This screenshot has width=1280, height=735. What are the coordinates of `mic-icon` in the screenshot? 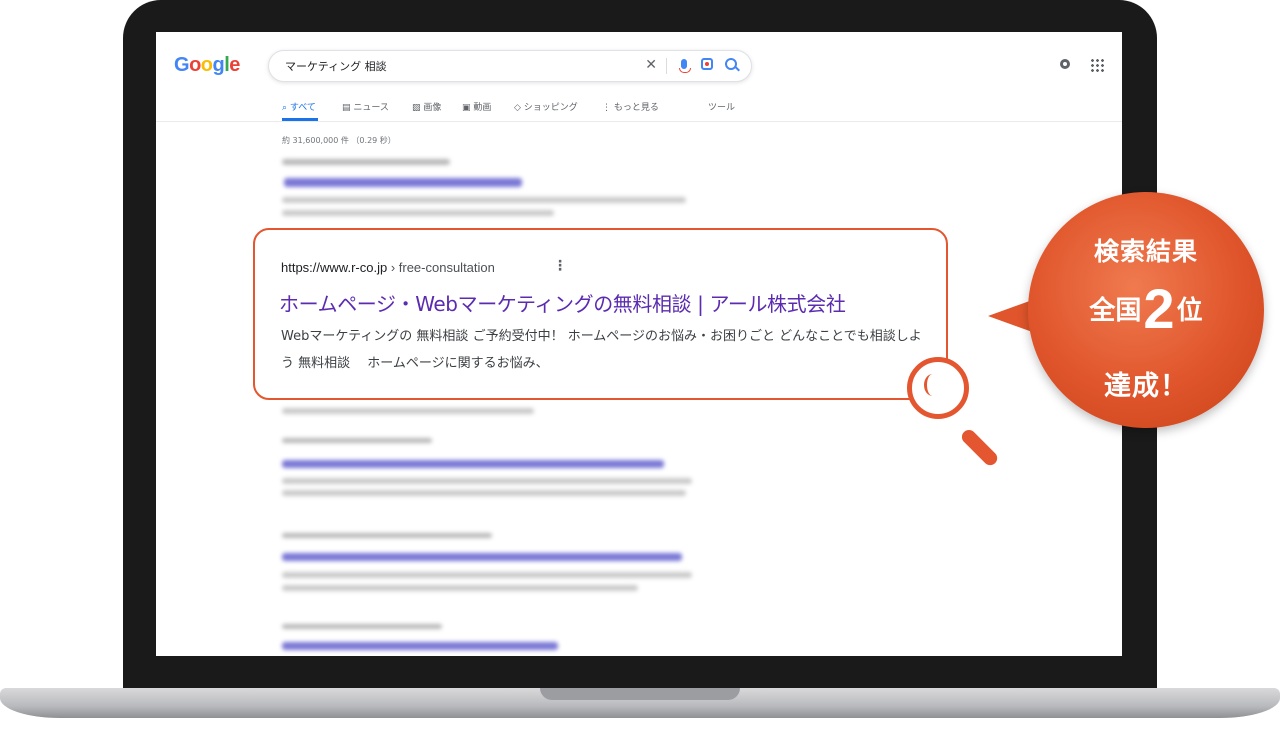 It's located at (685, 66).